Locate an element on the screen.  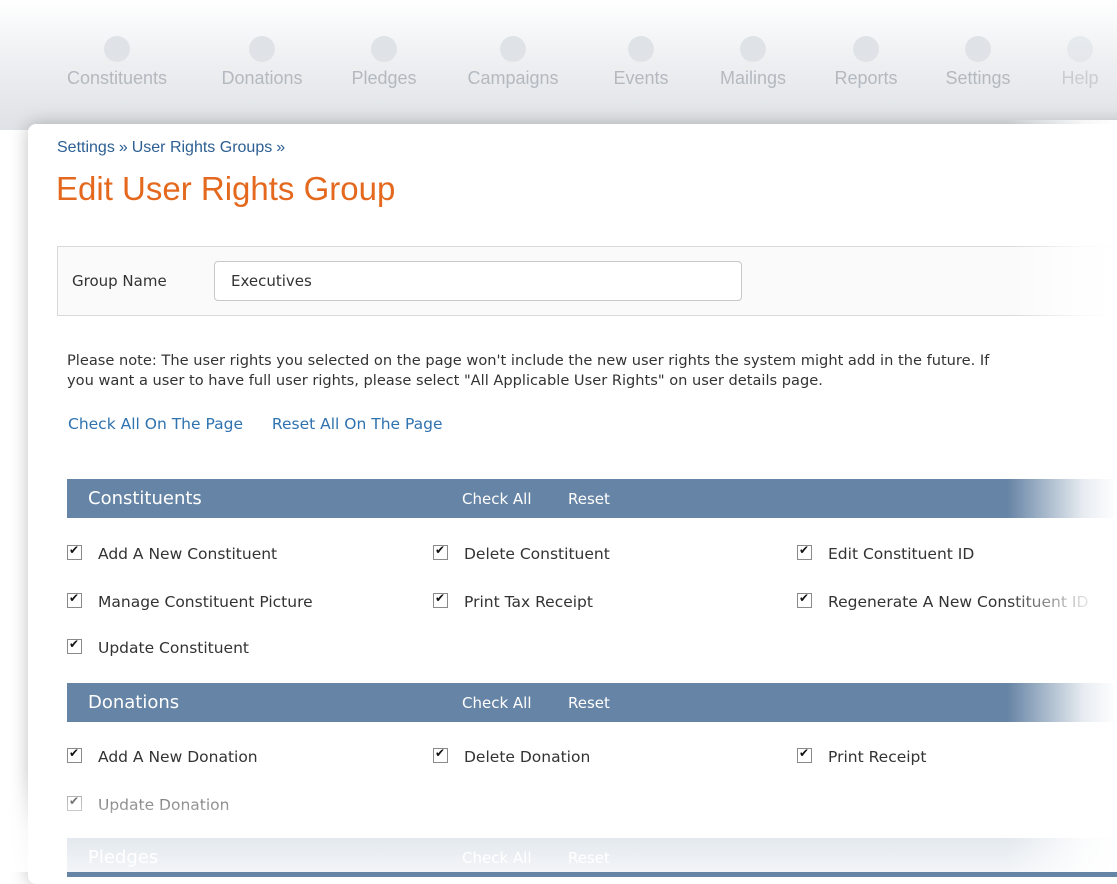
section-title: Constituents is located at coordinates (145, 498).